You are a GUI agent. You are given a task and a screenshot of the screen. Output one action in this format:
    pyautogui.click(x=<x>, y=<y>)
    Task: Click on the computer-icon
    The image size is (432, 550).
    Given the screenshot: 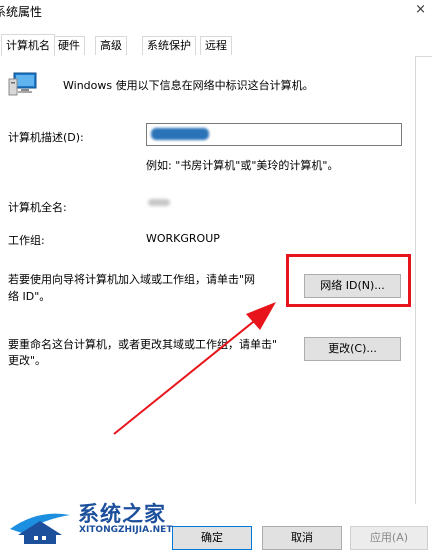 What is the action you would take?
    pyautogui.click(x=22, y=84)
    